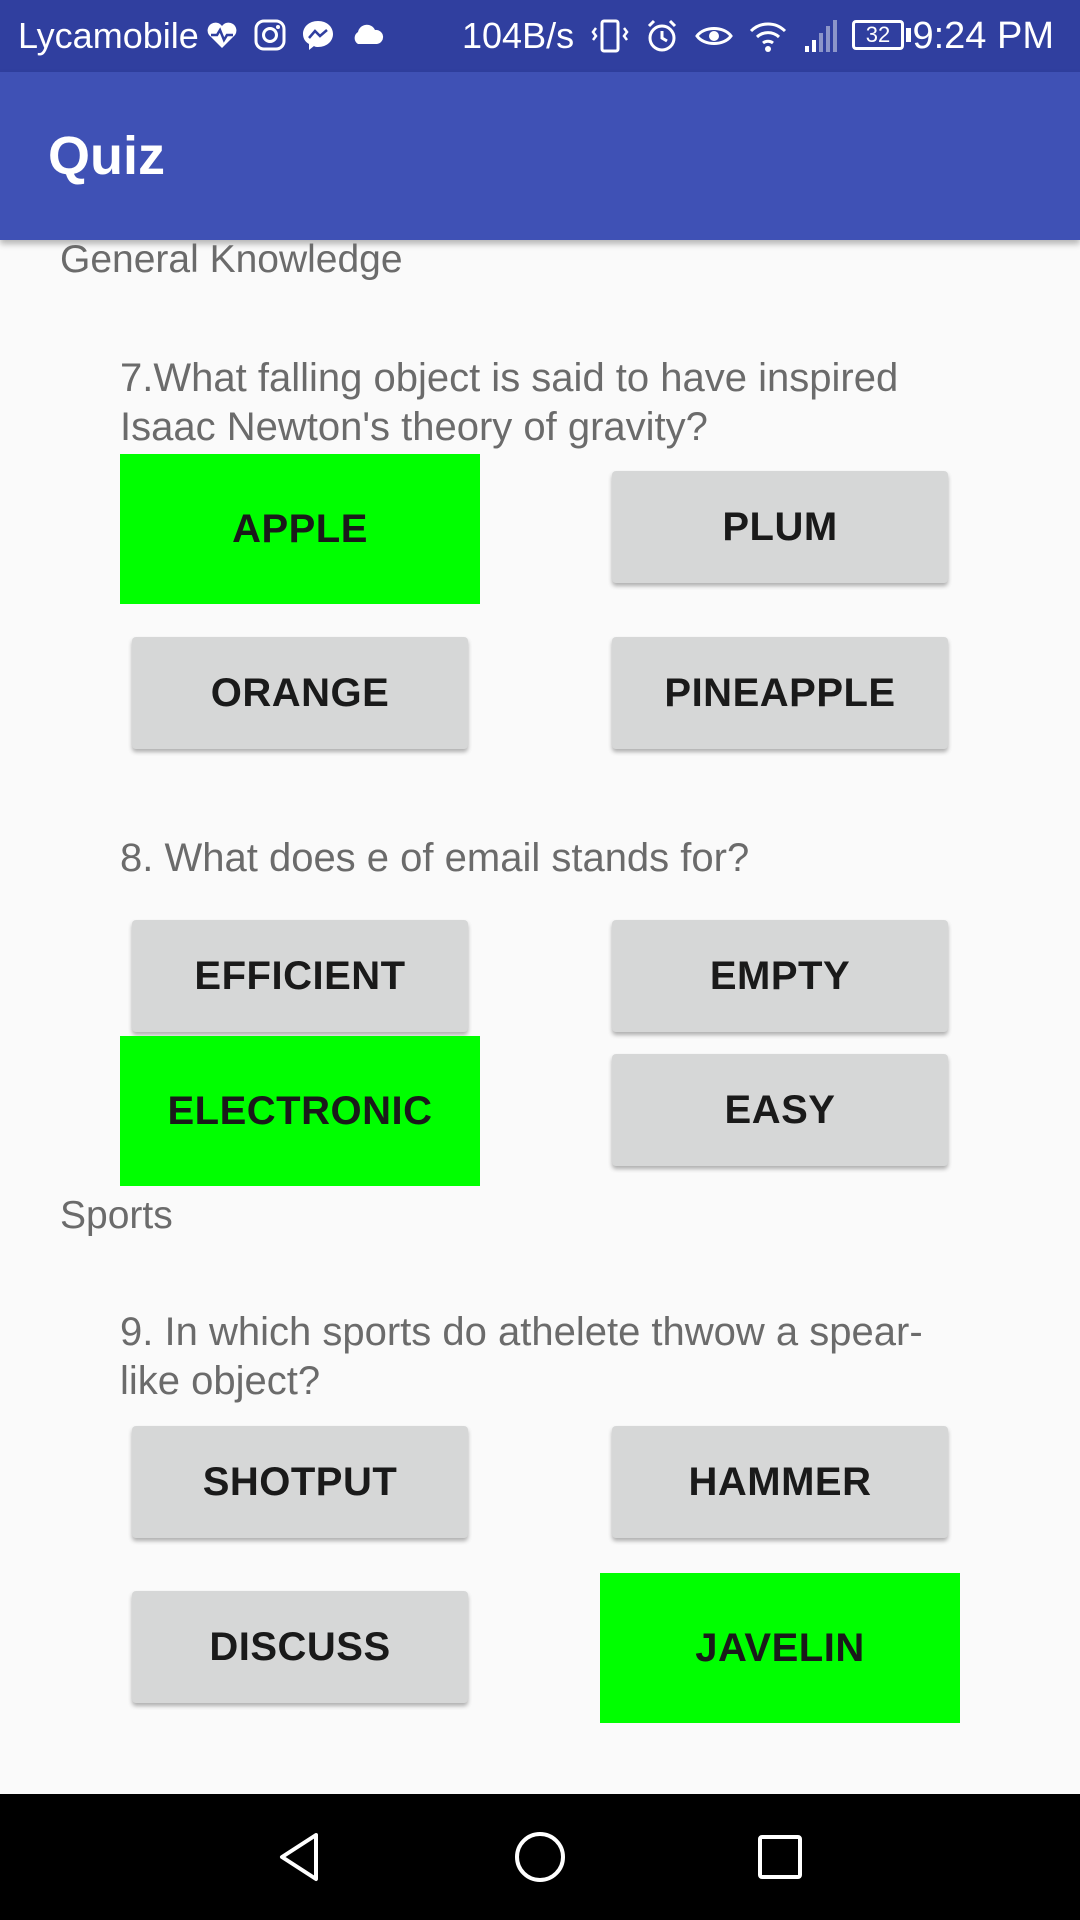 This screenshot has width=1080, height=1920. Describe the element at coordinates (780, 1648) in the screenshot. I see `answer-button-javelin: JAVELIN` at that location.